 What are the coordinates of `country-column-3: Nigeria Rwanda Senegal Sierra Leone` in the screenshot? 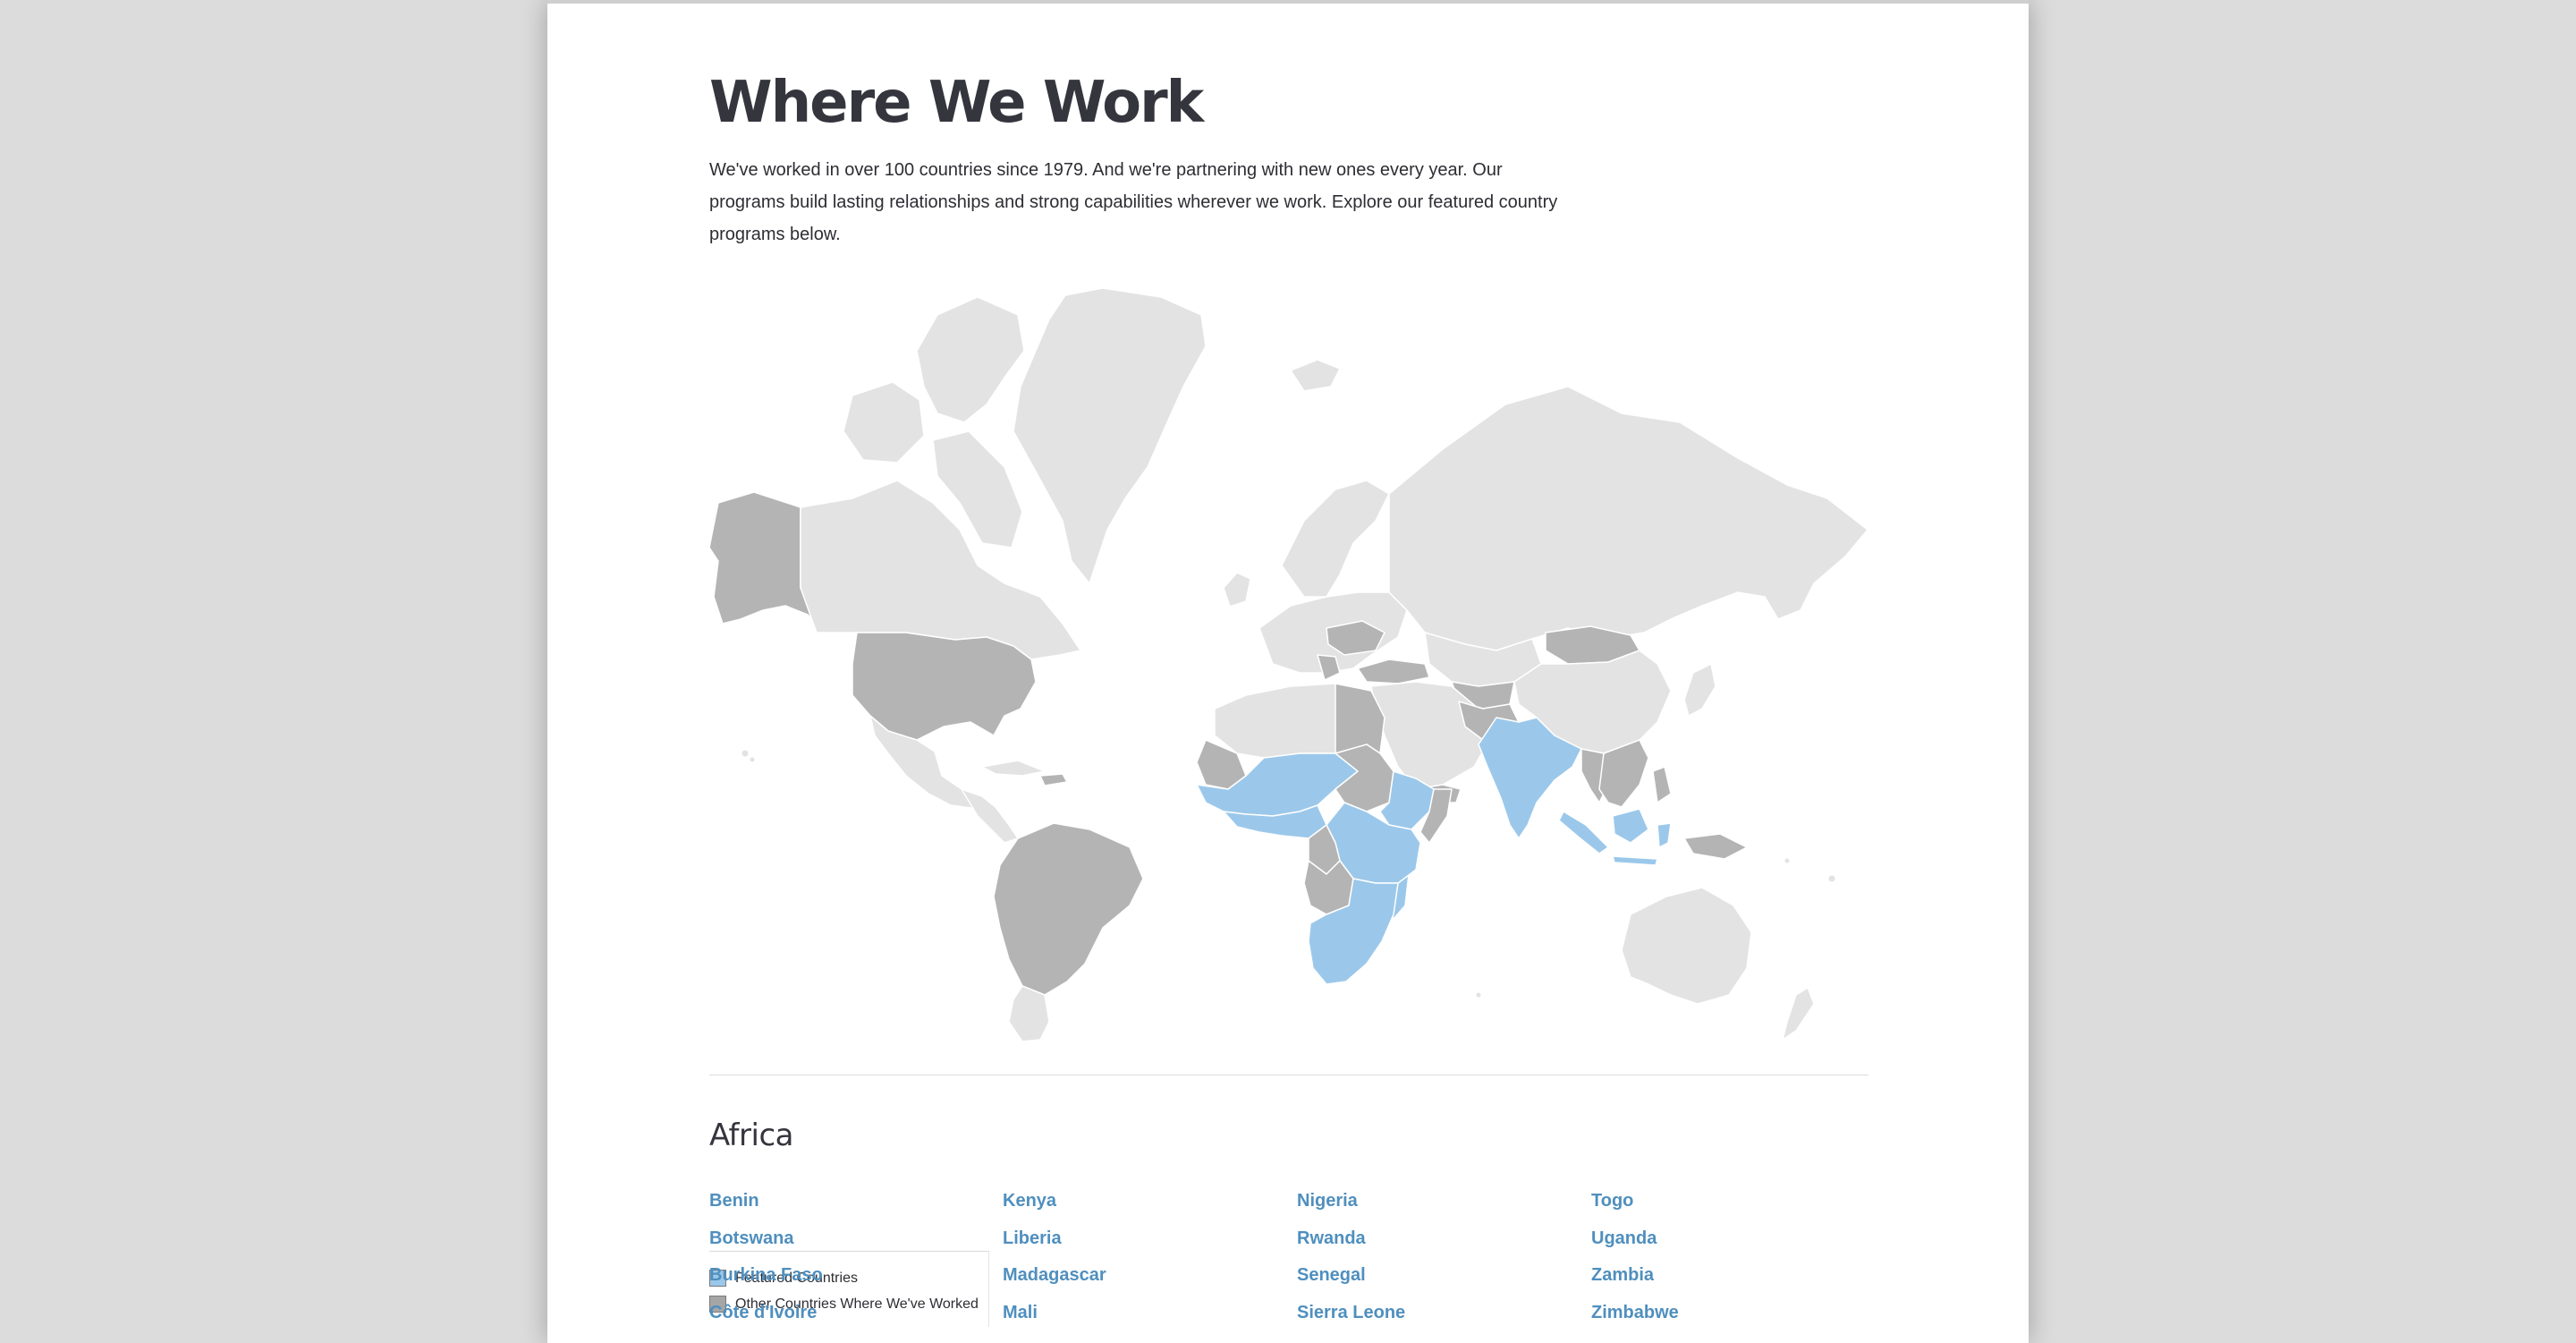 It's located at (1431, 1259).